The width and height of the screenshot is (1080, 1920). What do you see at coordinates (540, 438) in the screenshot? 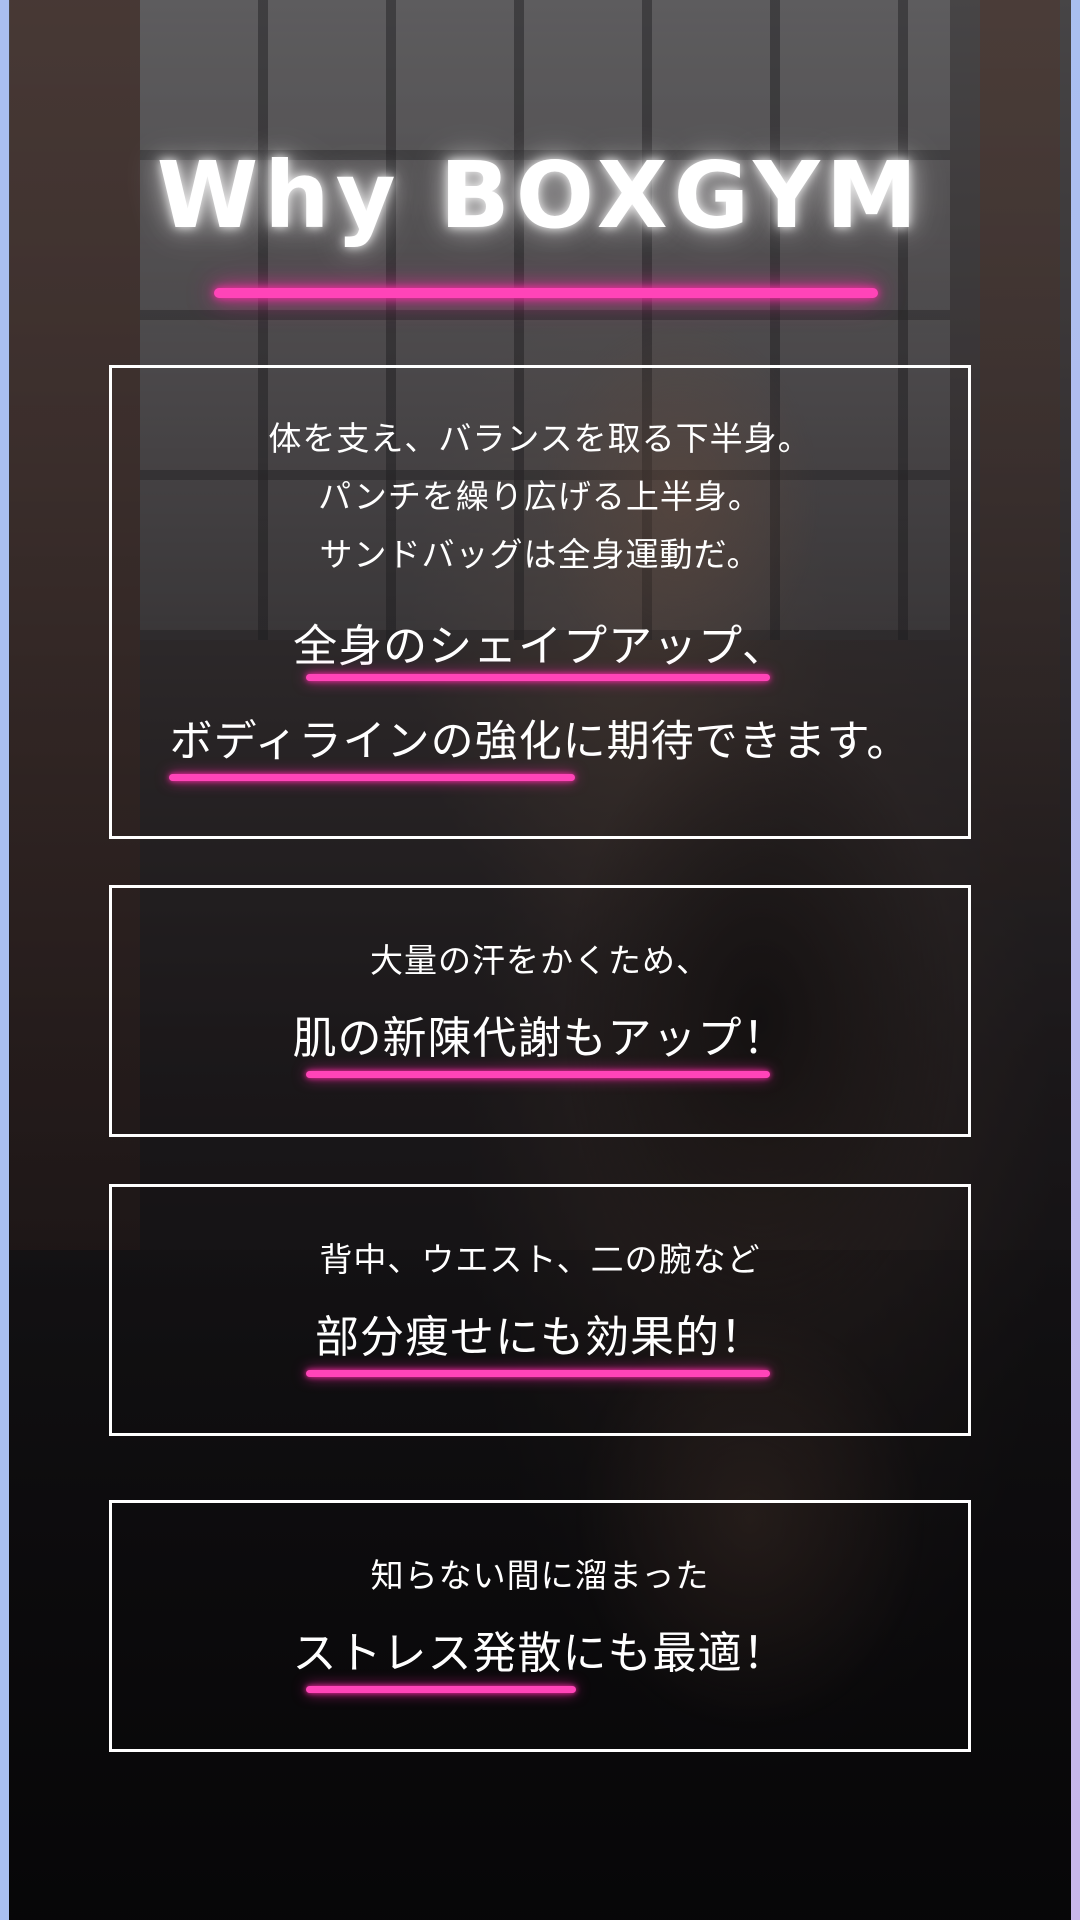
I see `card-text-line: 体を支え、バランスを取る下半身。` at bounding box center [540, 438].